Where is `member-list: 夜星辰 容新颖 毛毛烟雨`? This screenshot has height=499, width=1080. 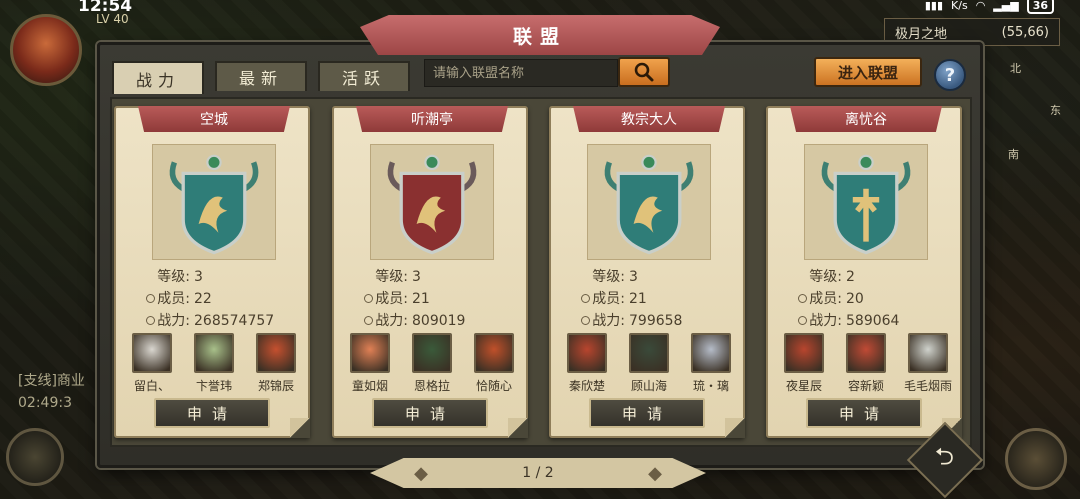
member-list: 夜星辰 容新颖 毛毛烟雨 is located at coordinates (866, 363).